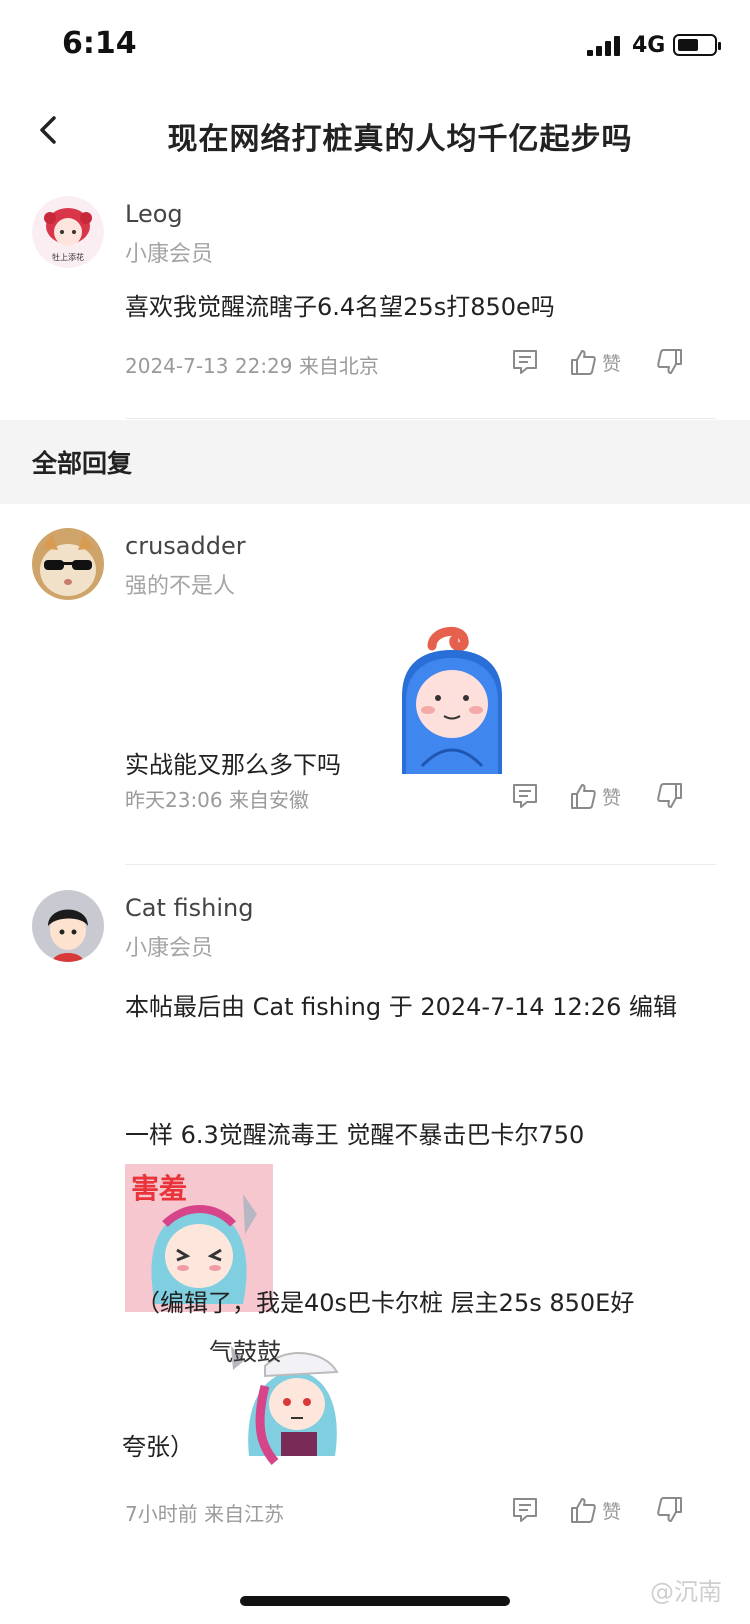 This screenshot has height=1624, width=750. What do you see at coordinates (217, 800) in the screenshot?
I see `reply-meta: 昨天23:06 来自安徽` at bounding box center [217, 800].